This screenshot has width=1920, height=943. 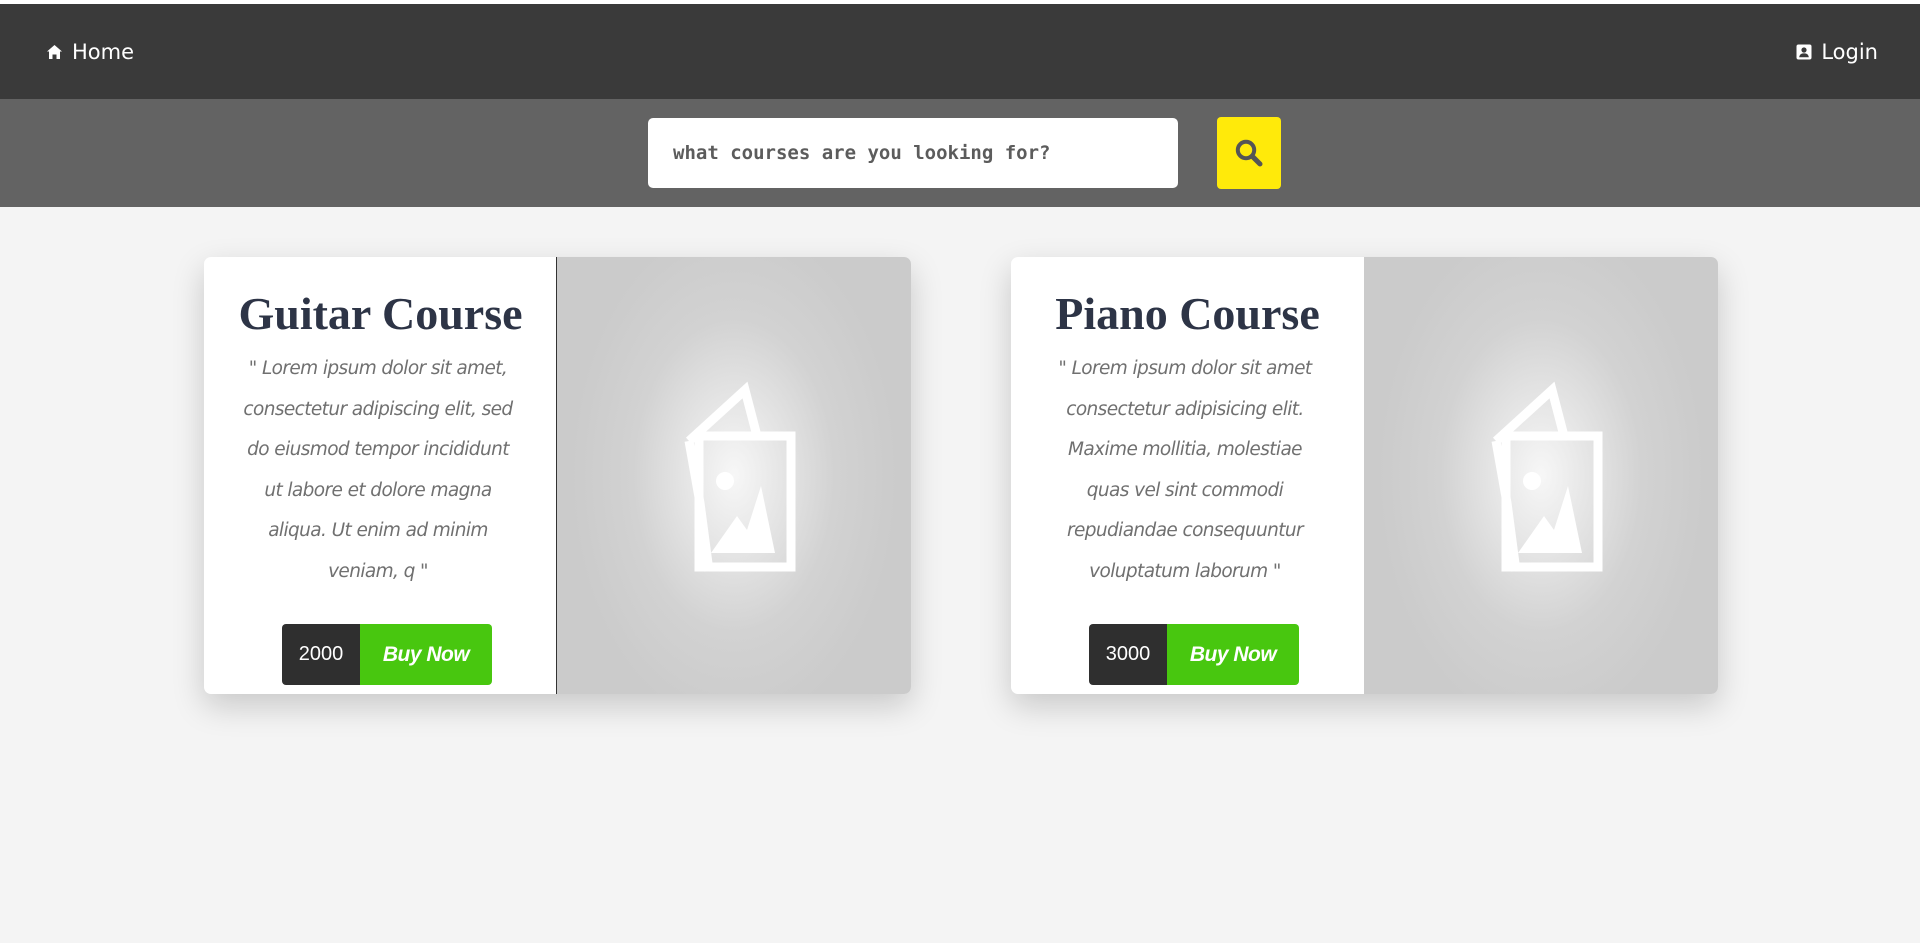 I want to click on price-tag: 3000, so click(x=1128, y=654).